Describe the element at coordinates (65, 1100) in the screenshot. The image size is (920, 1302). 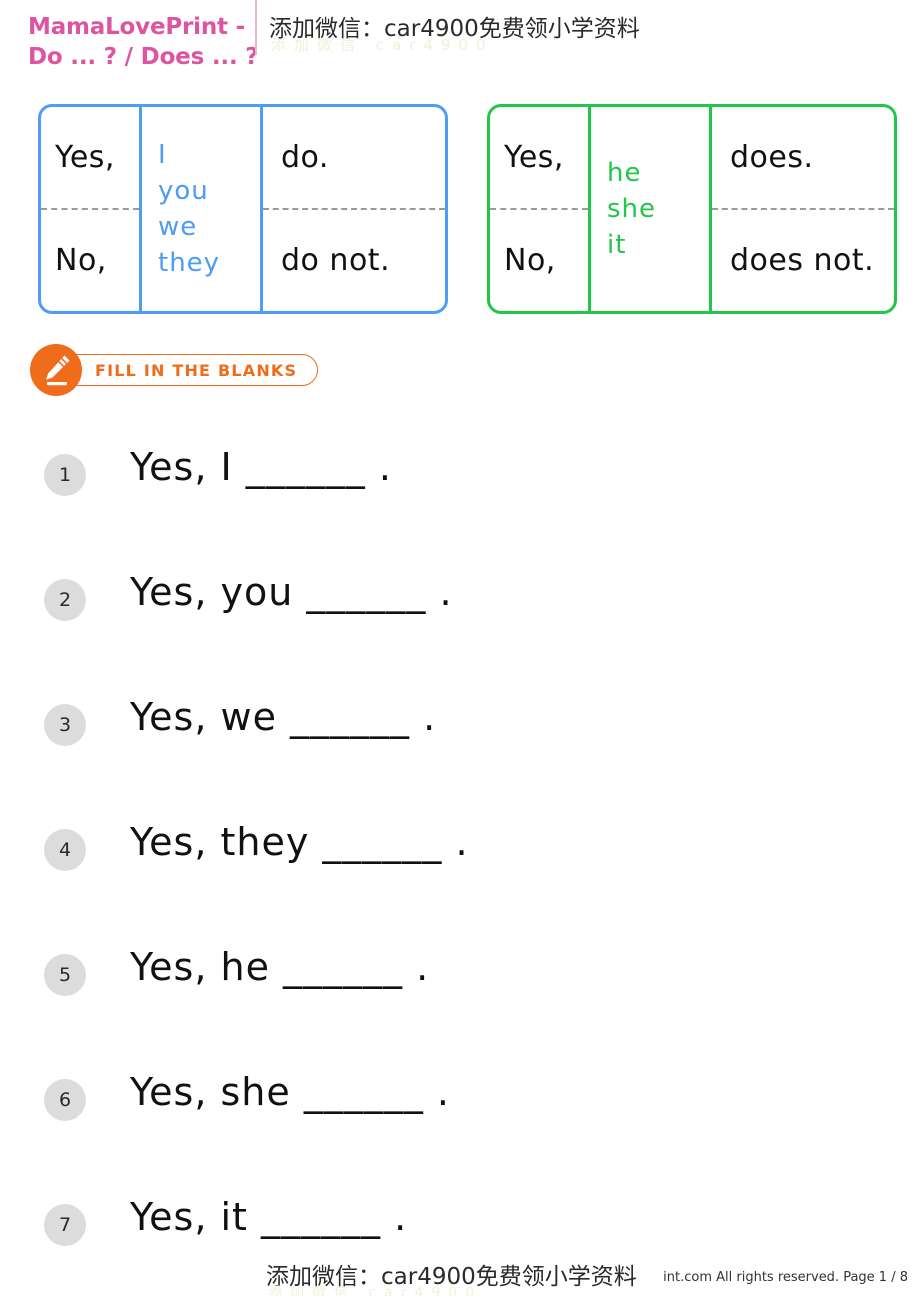
I see `question-number: 6` at that location.